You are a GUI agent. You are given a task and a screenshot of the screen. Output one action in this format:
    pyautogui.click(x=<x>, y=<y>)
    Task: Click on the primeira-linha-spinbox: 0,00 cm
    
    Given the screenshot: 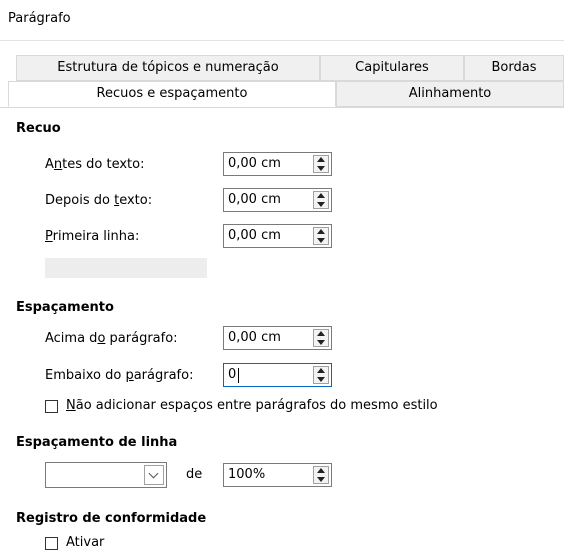 What is the action you would take?
    pyautogui.click(x=277, y=236)
    